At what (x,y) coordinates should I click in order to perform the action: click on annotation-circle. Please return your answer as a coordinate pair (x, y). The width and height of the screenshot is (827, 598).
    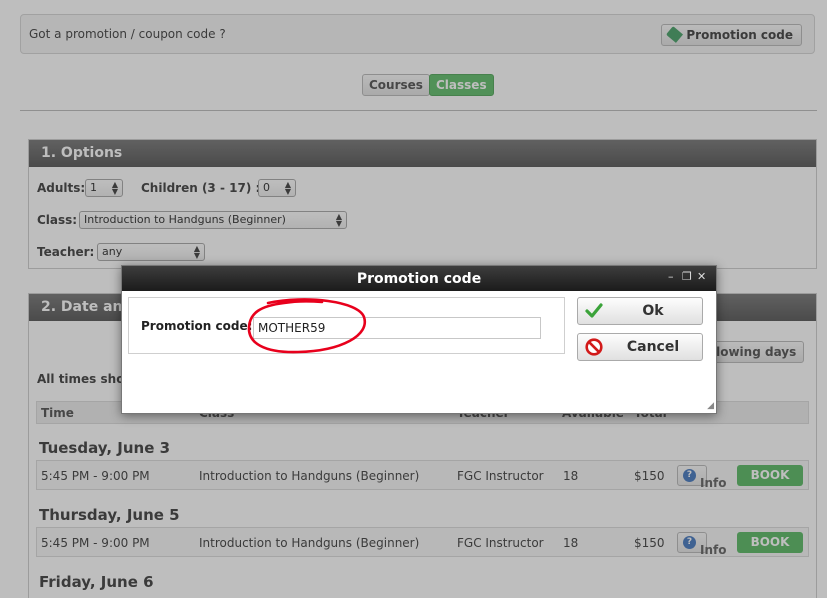
    Looking at the image, I should click on (307, 326).